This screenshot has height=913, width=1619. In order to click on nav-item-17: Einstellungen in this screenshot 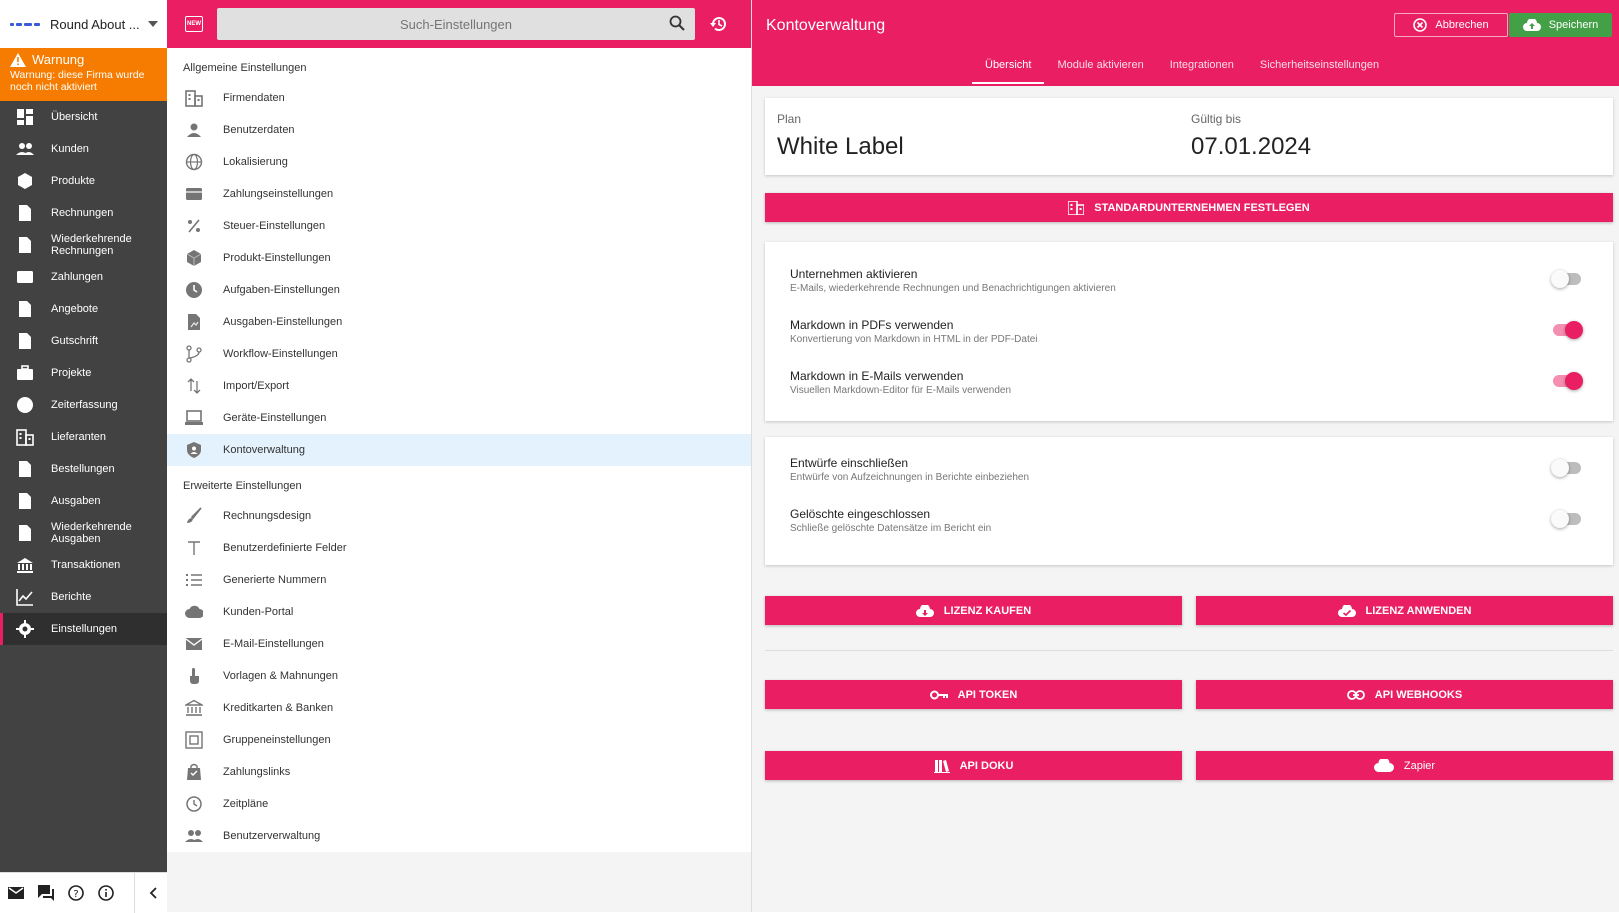, I will do `click(83, 629)`.